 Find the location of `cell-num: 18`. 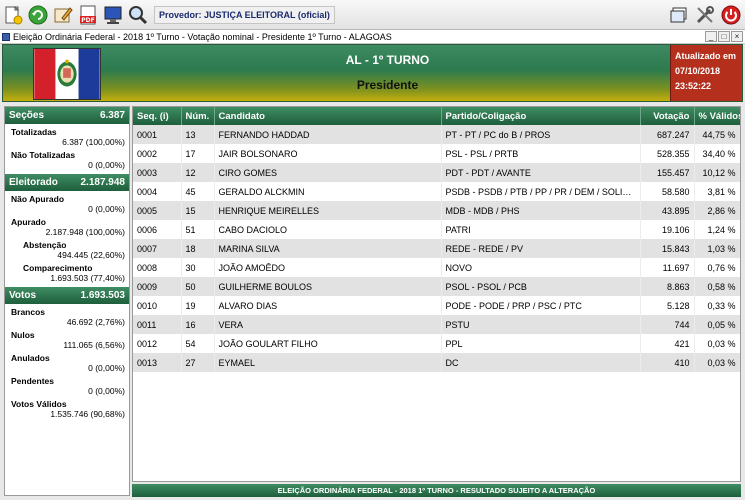

cell-num: 18 is located at coordinates (198, 248).